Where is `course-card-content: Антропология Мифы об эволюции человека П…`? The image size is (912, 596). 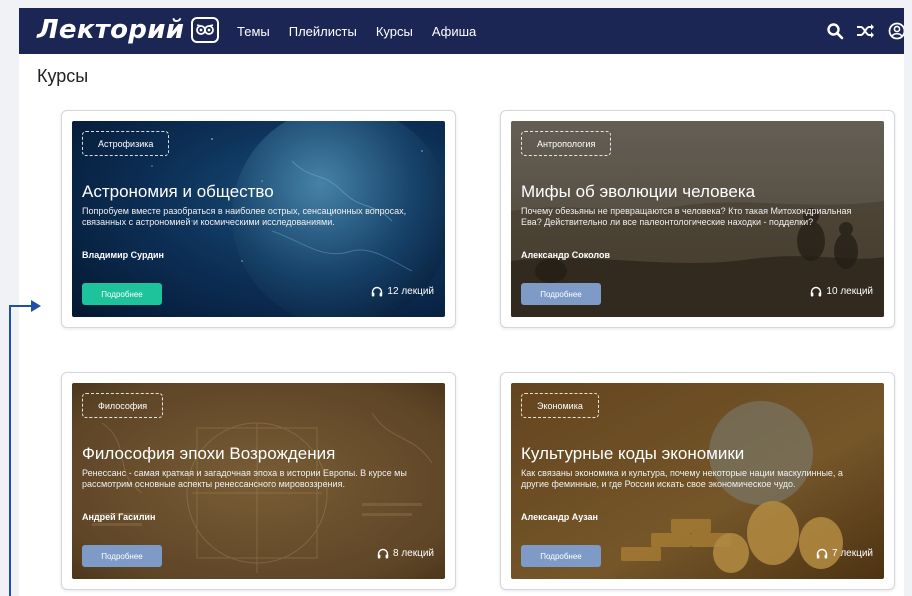
course-card-content: Антропология Мифы об эволюции человека П… is located at coordinates (697, 219).